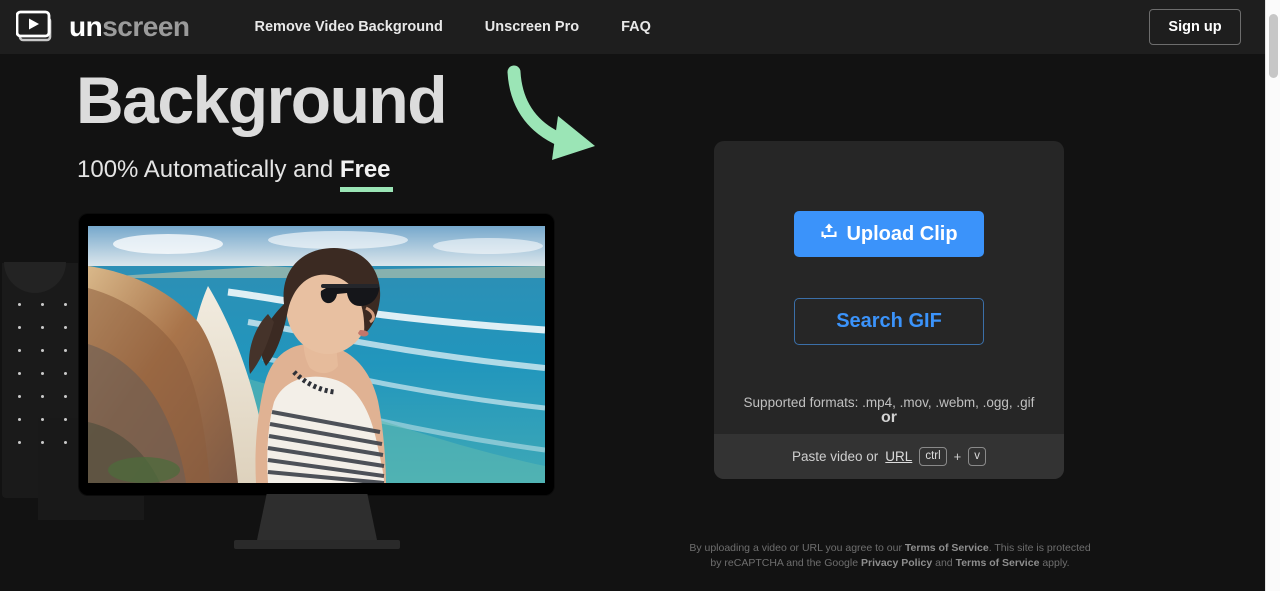  What do you see at coordinates (532, 27) in the screenshot?
I see `nav-item-unscreen-pro: Unscreen Pro` at bounding box center [532, 27].